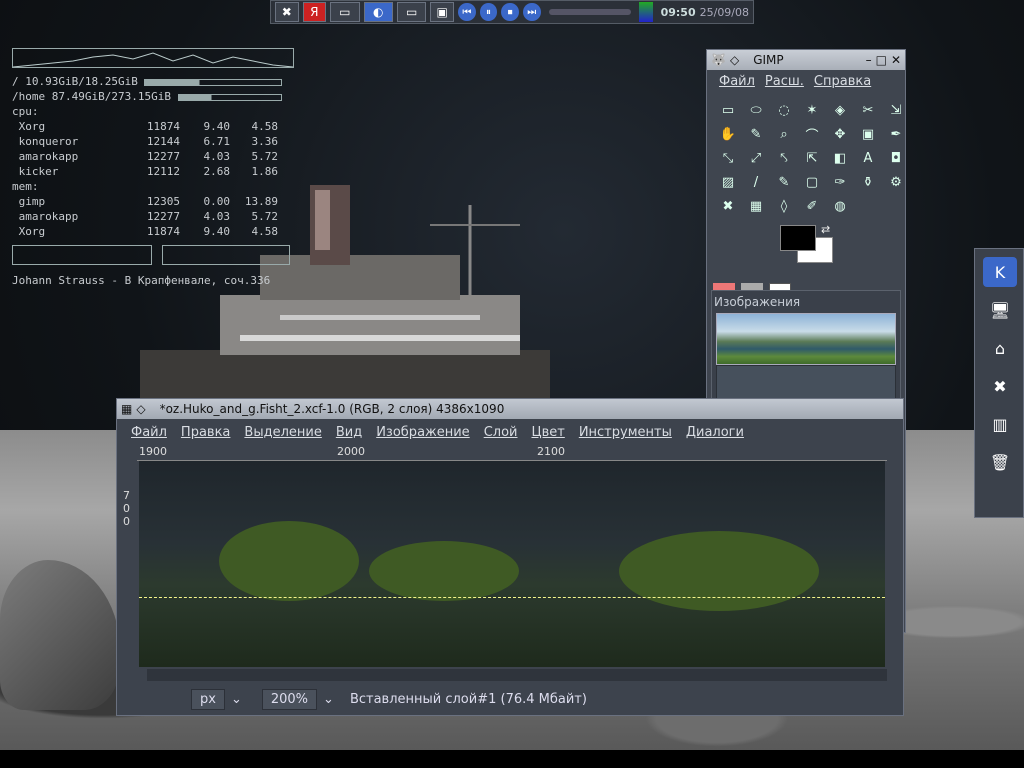  I want to click on home-fs-row: /home 87.49GiB/273.15GiB, so click(153, 96).